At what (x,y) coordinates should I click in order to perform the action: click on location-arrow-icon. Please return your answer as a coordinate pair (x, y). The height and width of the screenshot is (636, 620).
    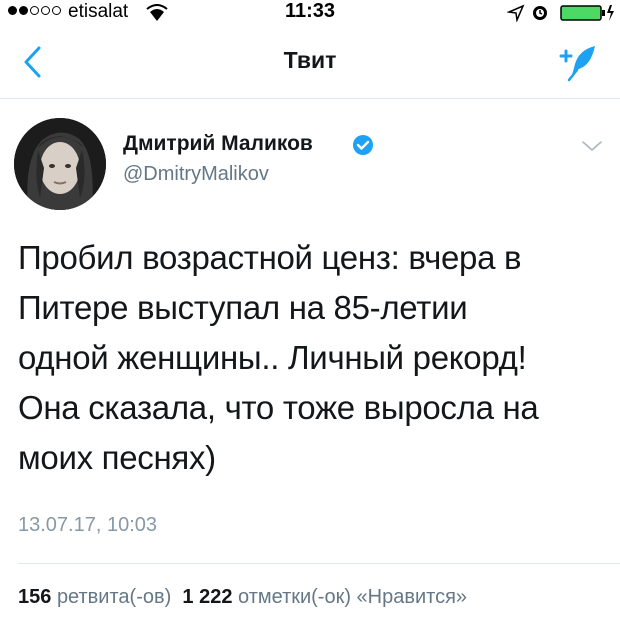
    Looking at the image, I should click on (515, 15).